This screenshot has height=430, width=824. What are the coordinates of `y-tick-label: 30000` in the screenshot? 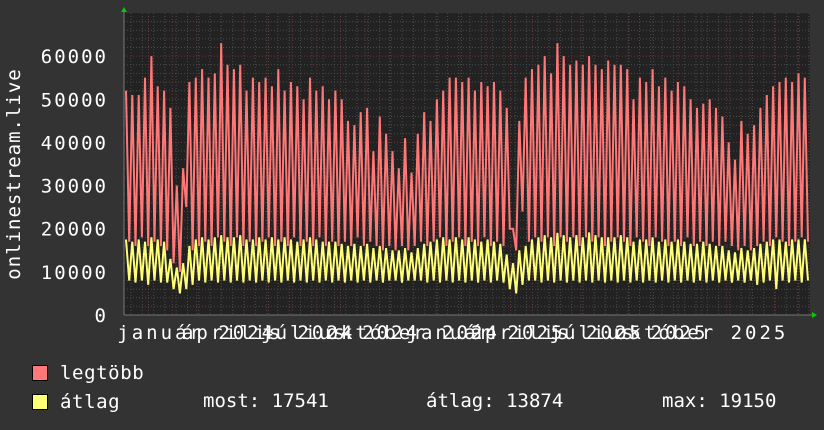 It's located at (74, 187).